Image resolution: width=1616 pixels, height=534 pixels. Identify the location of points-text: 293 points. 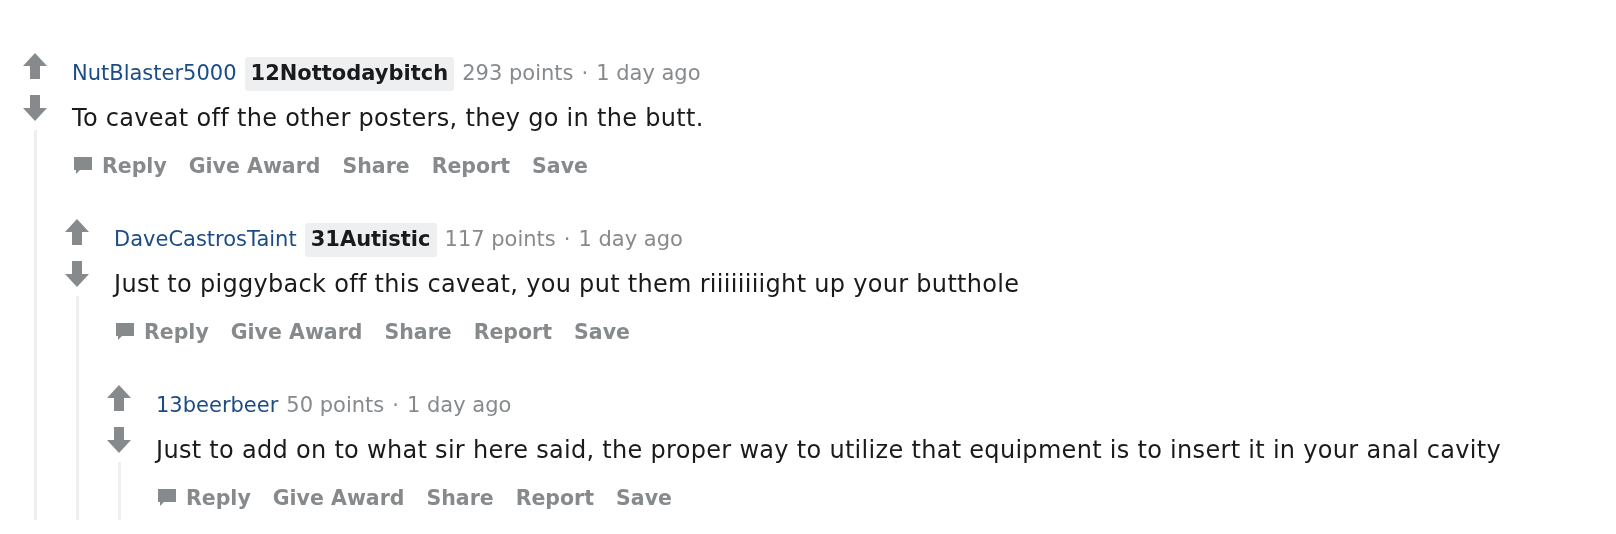
(518, 74).